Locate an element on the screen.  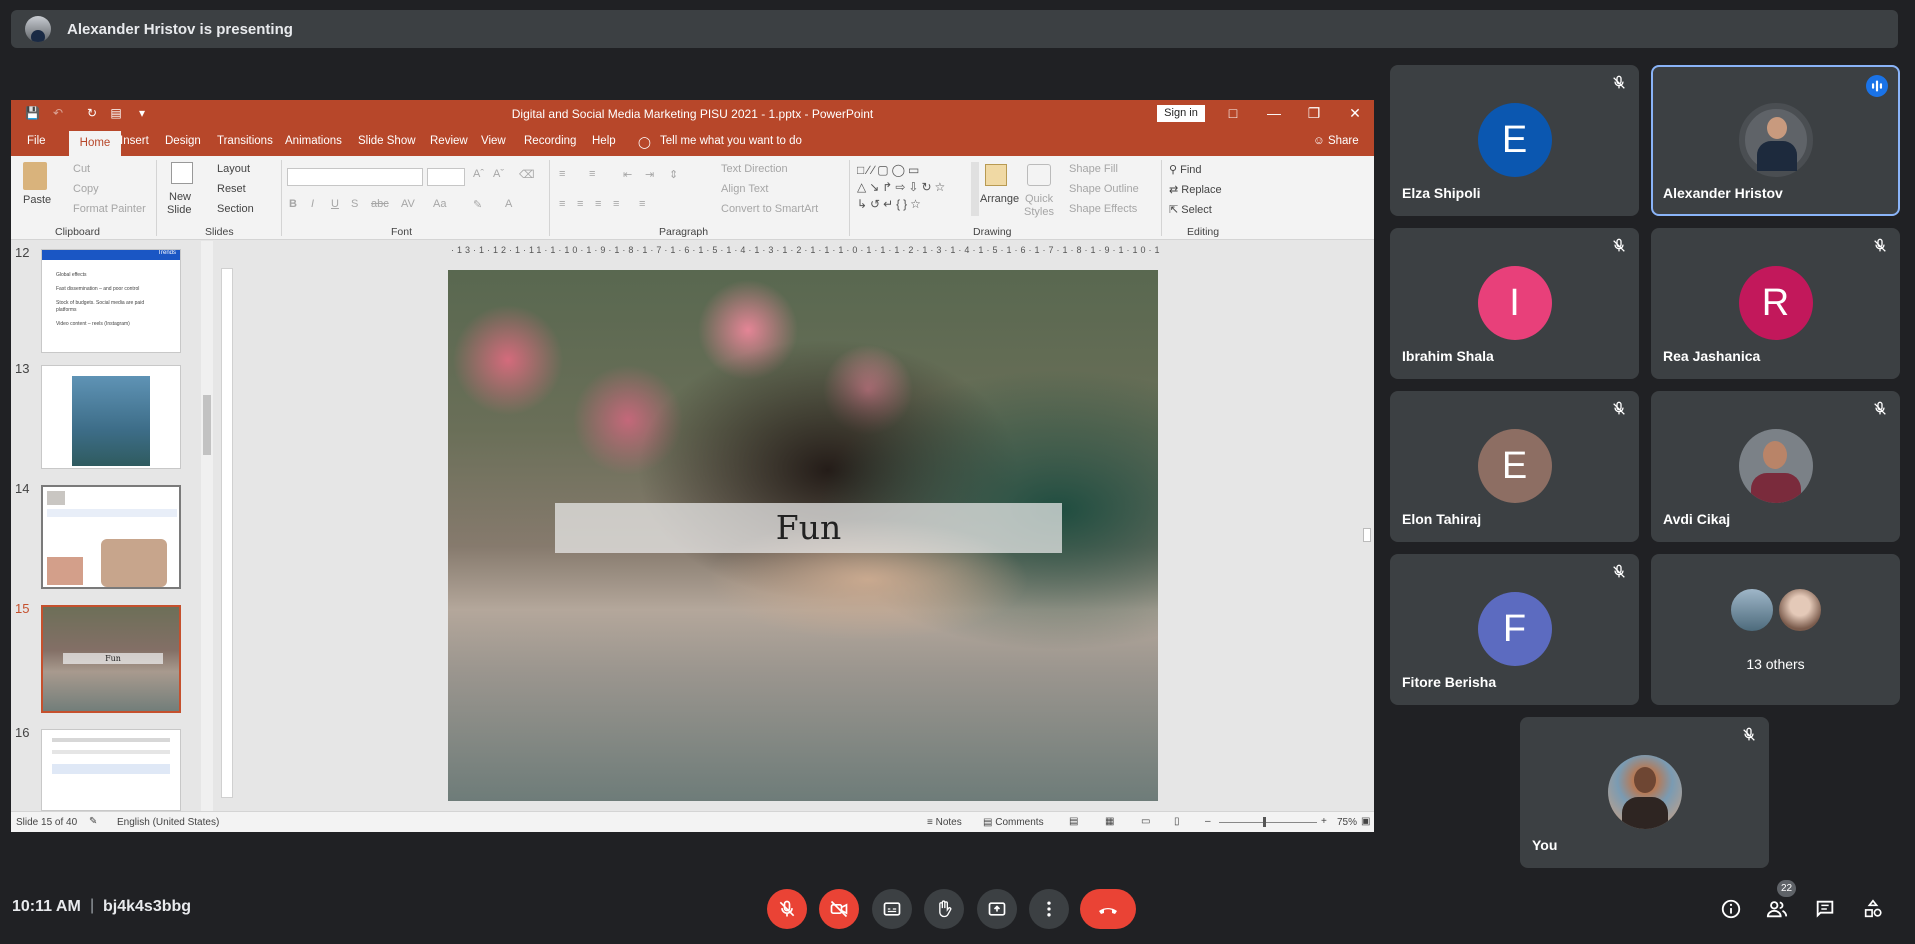
camera-toggle-button is located at coordinates (839, 909).